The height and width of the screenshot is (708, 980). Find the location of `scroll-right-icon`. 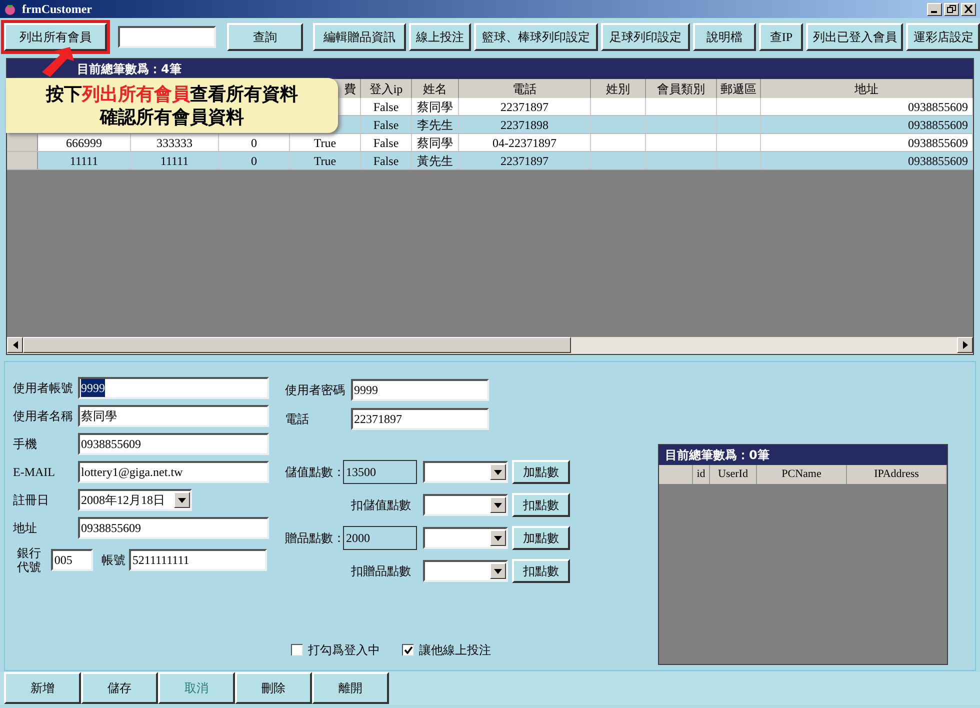

scroll-right-icon is located at coordinates (965, 345).